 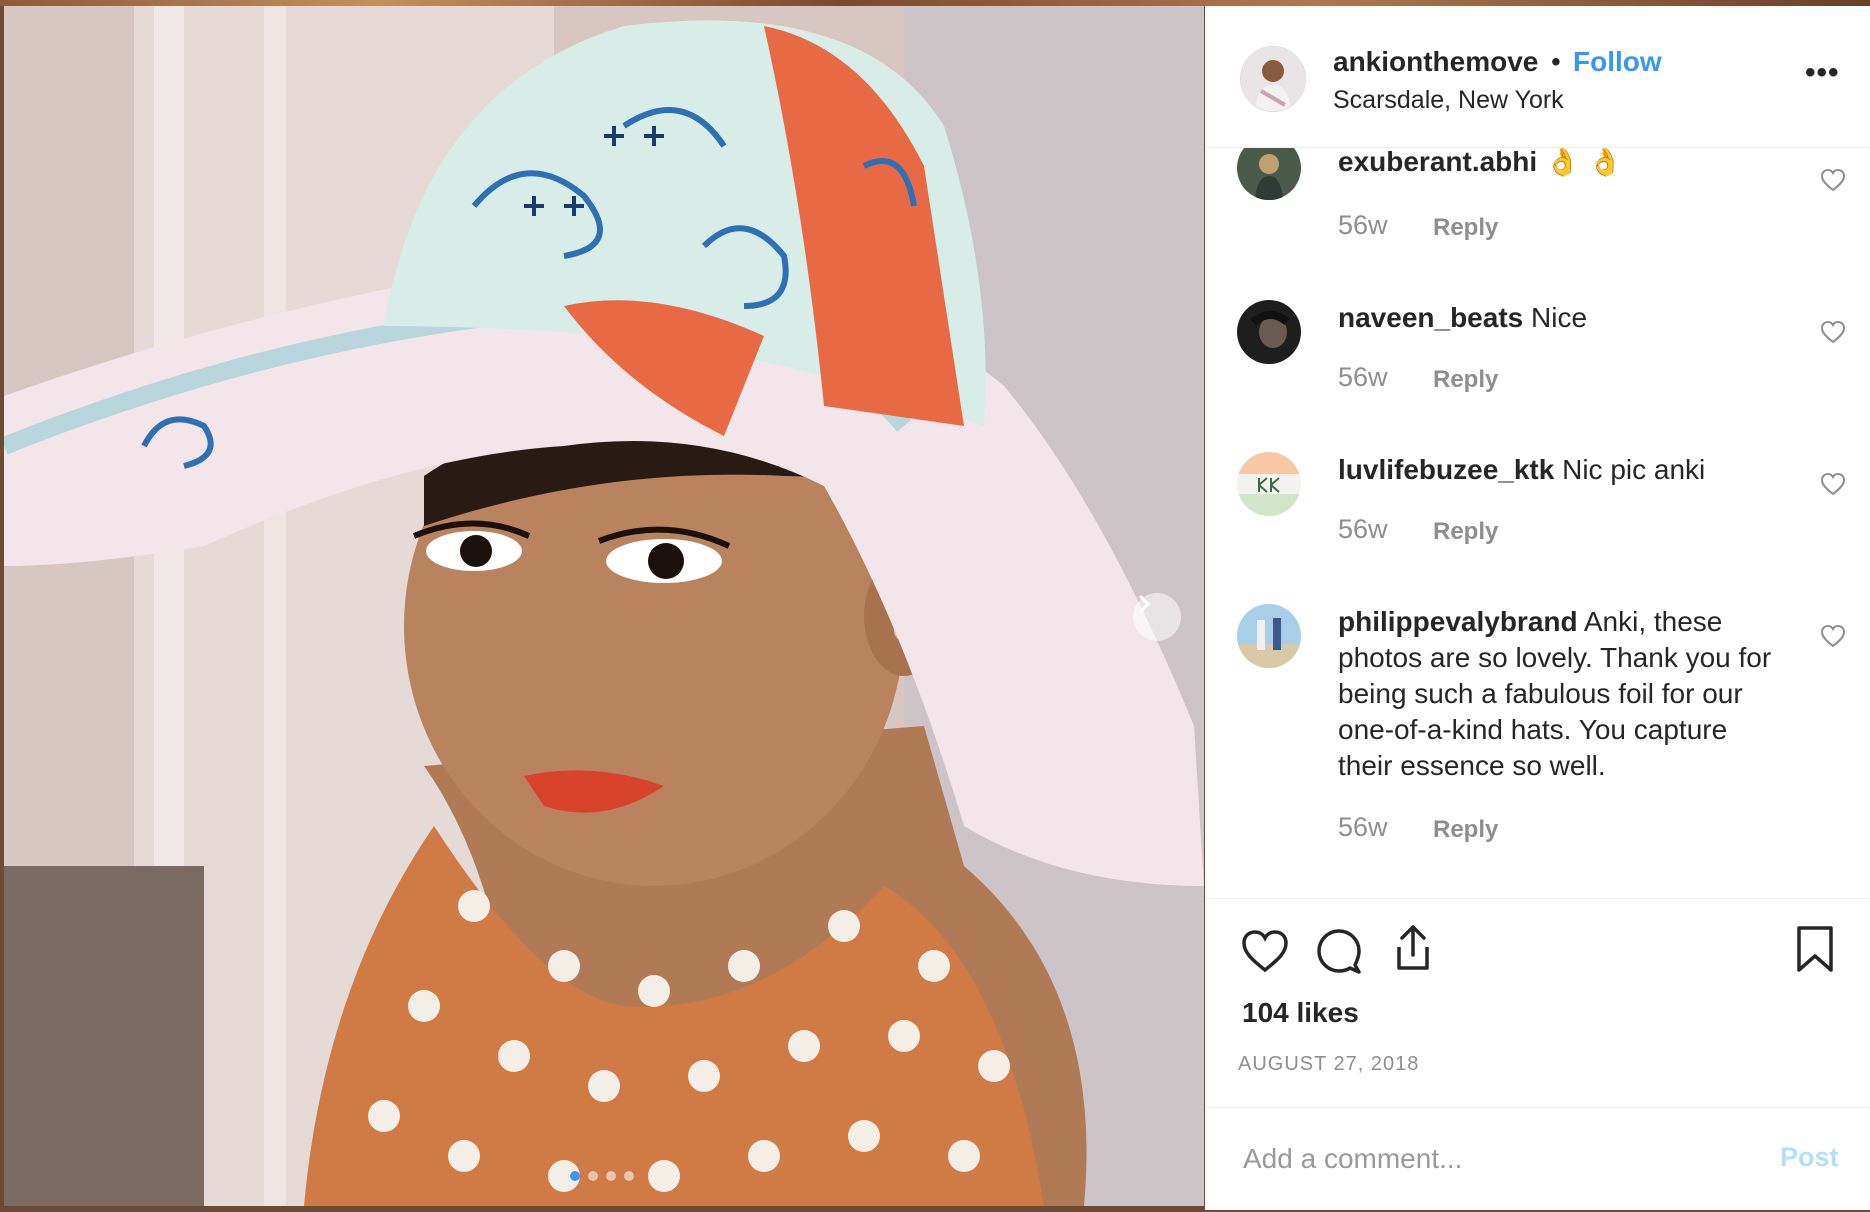 What do you see at coordinates (1430, 317) in the screenshot?
I see `comment-username: naveen_beats` at bounding box center [1430, 317].